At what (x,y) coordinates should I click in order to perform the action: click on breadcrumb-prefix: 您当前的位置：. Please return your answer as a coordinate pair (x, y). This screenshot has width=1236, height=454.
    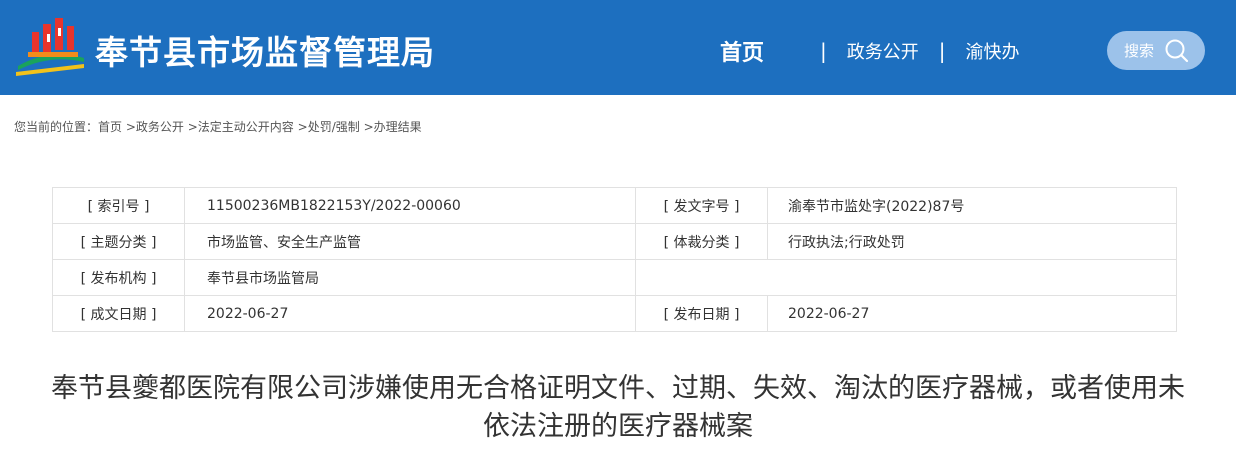
    Looking at the image, I should click on (56, 127).